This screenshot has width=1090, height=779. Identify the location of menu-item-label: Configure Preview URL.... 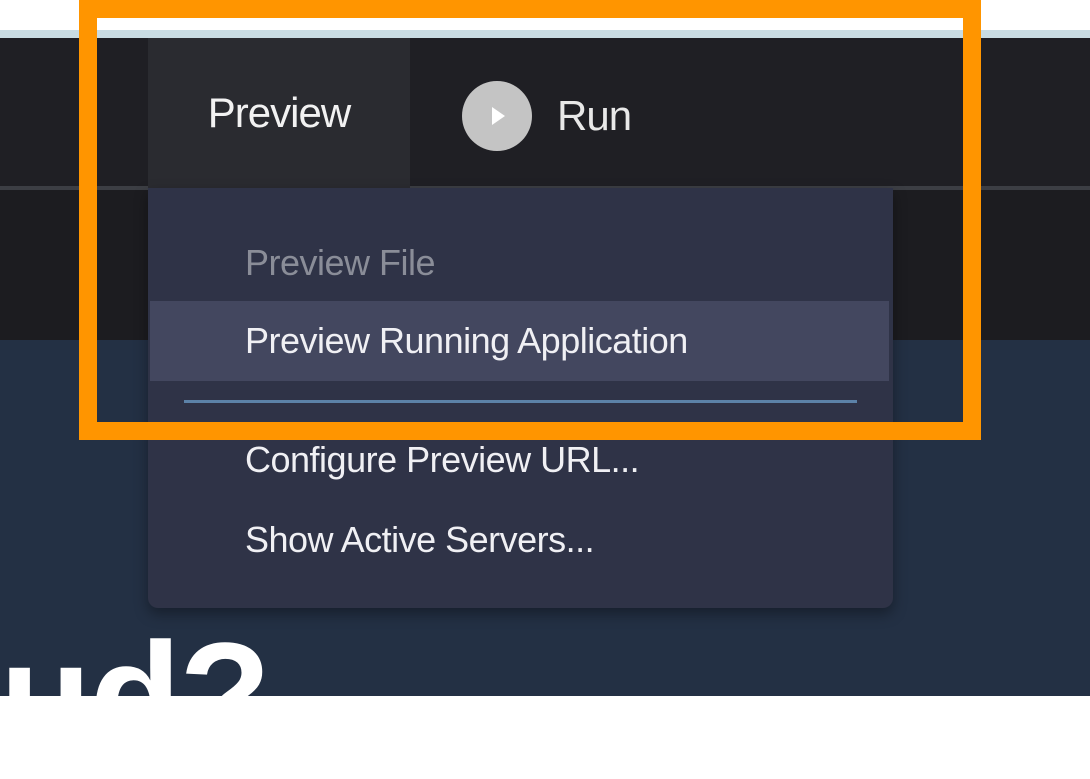
(442, 459).